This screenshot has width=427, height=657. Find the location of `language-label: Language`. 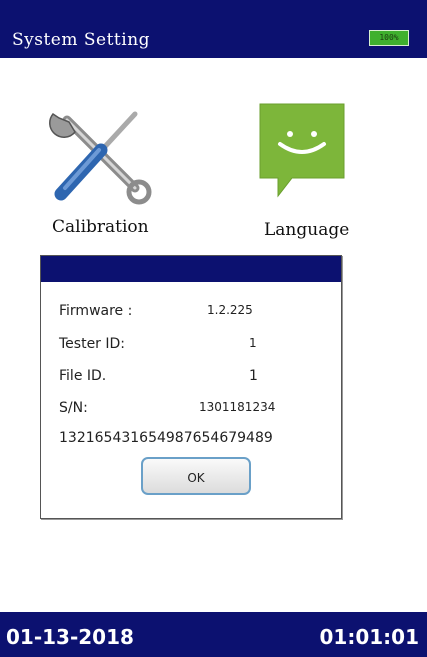

language-label: Language is located at coordinates (307, 230).